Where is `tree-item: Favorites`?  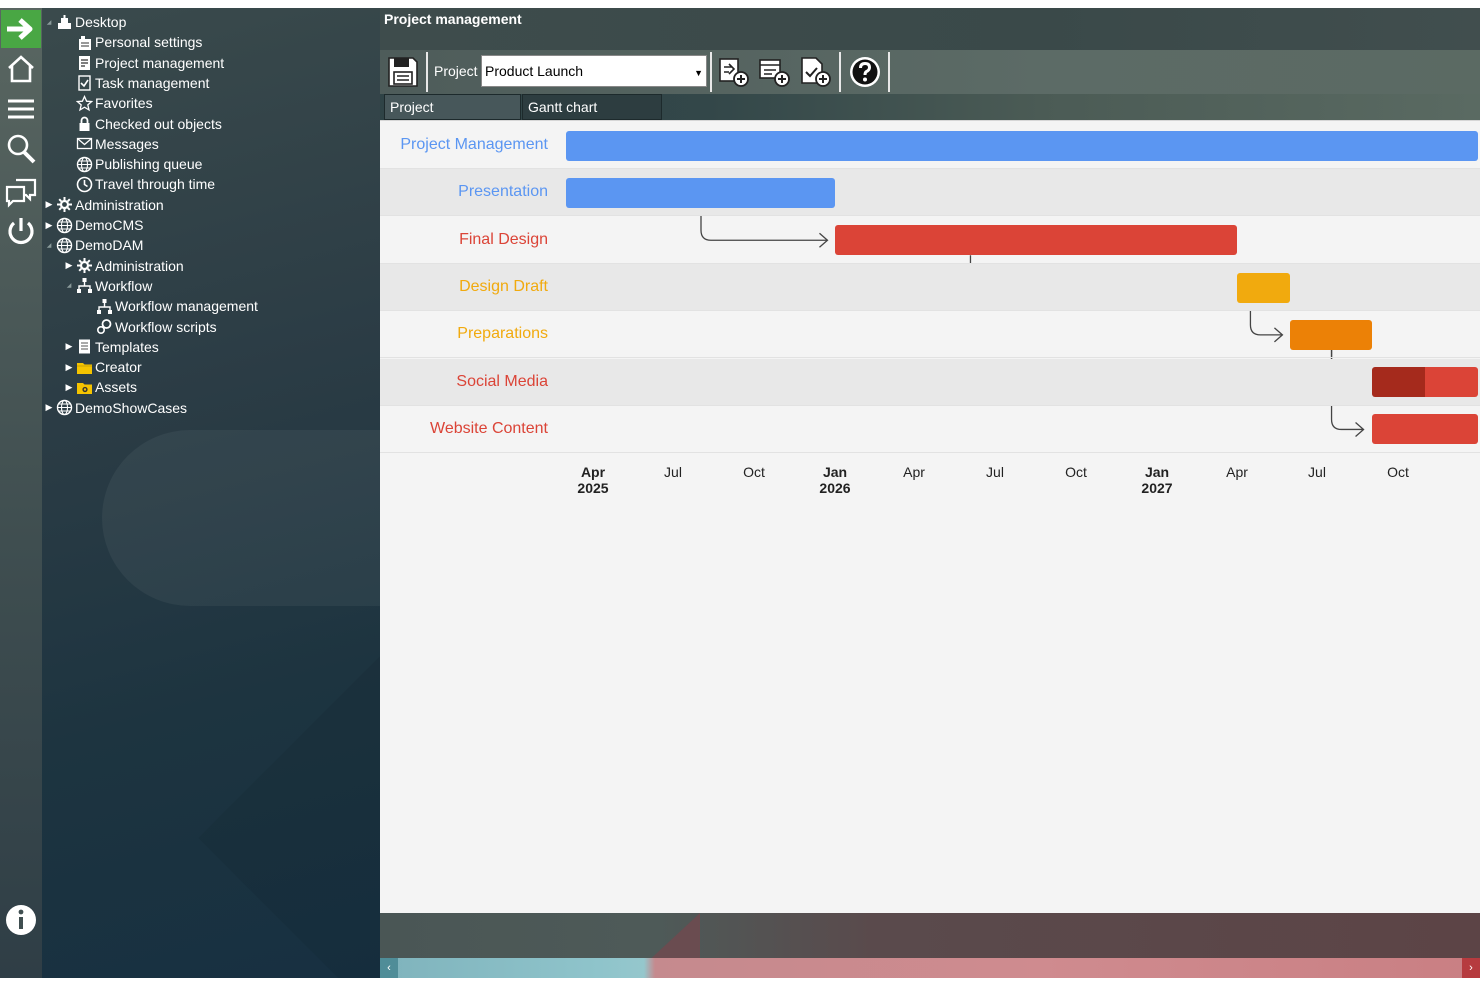 tree-item: Favorites is located at coordinates (108, 103).